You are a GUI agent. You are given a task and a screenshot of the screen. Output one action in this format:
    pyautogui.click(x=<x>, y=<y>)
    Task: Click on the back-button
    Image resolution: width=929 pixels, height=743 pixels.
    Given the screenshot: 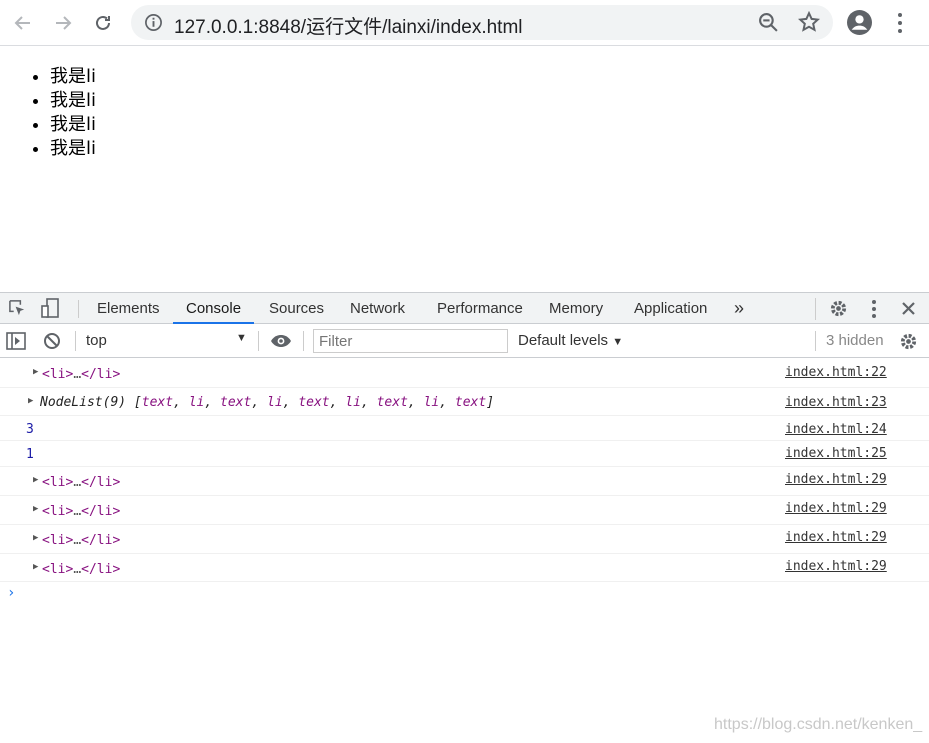 What is the action you would take?
    pyautogui.click(x=23, y=23)
    